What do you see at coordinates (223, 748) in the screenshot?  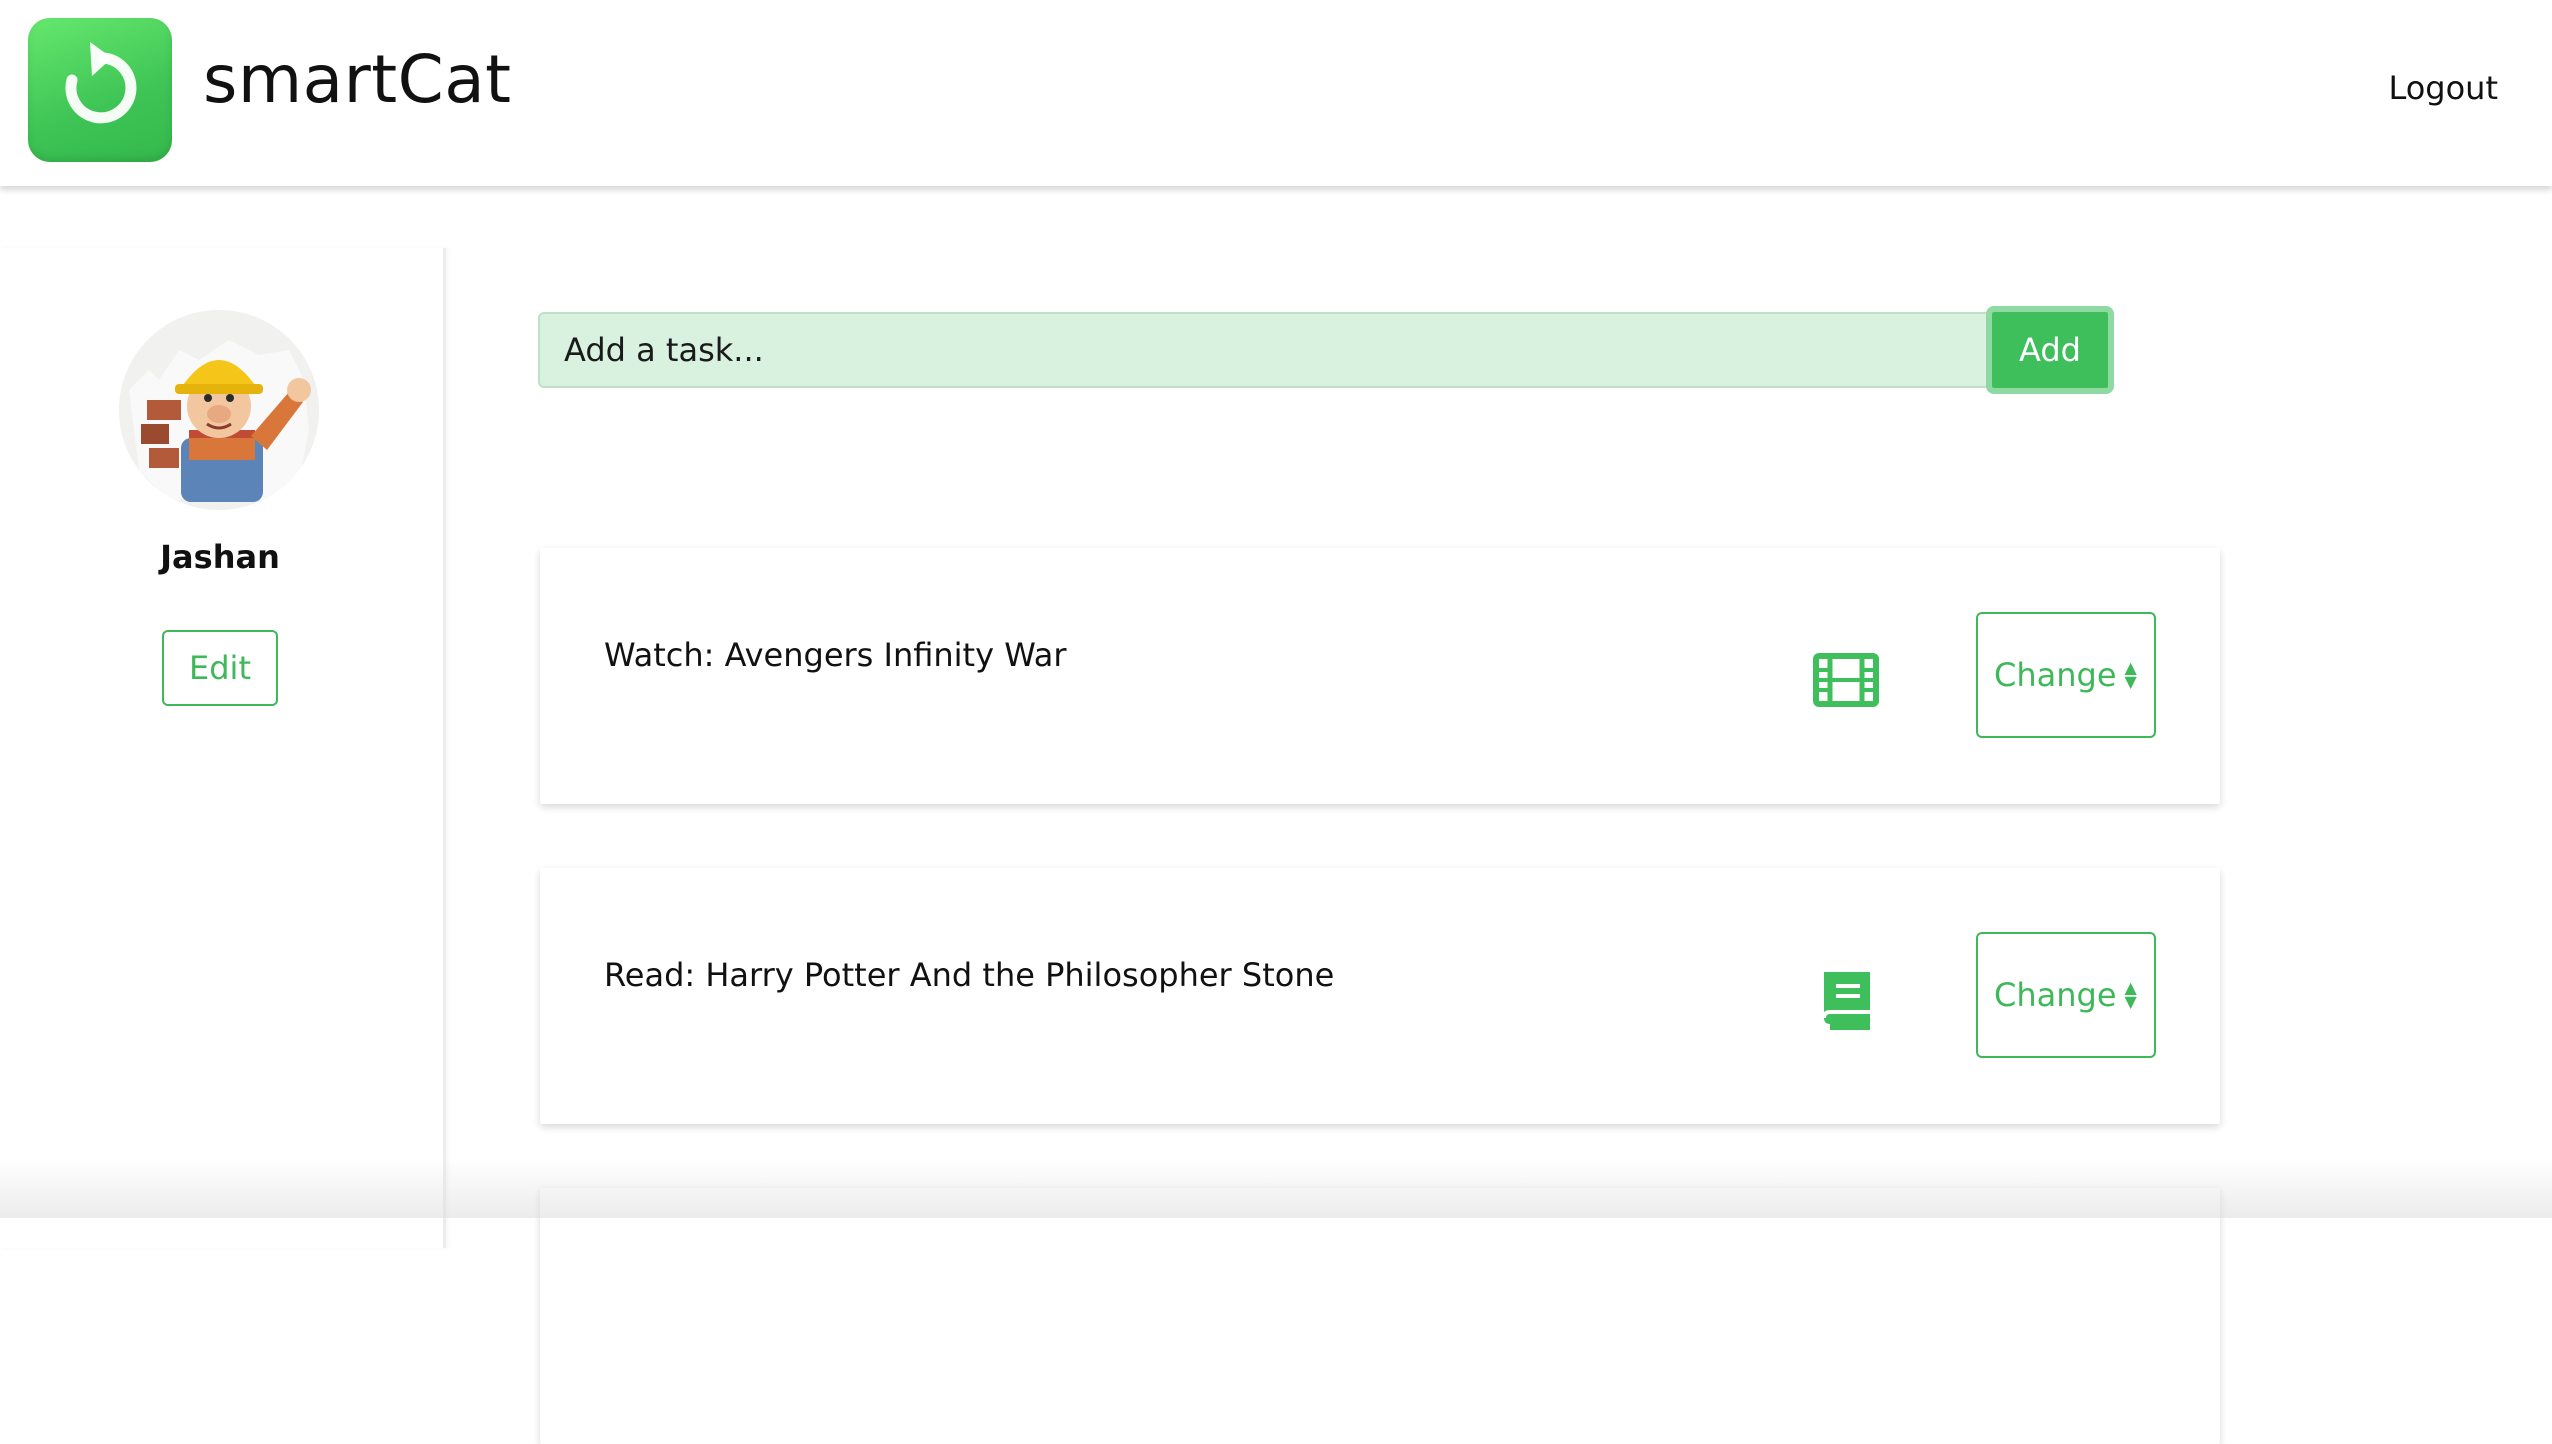 I see `profile-sidebar: Jashan Edit` at bounding box center [223, 748].